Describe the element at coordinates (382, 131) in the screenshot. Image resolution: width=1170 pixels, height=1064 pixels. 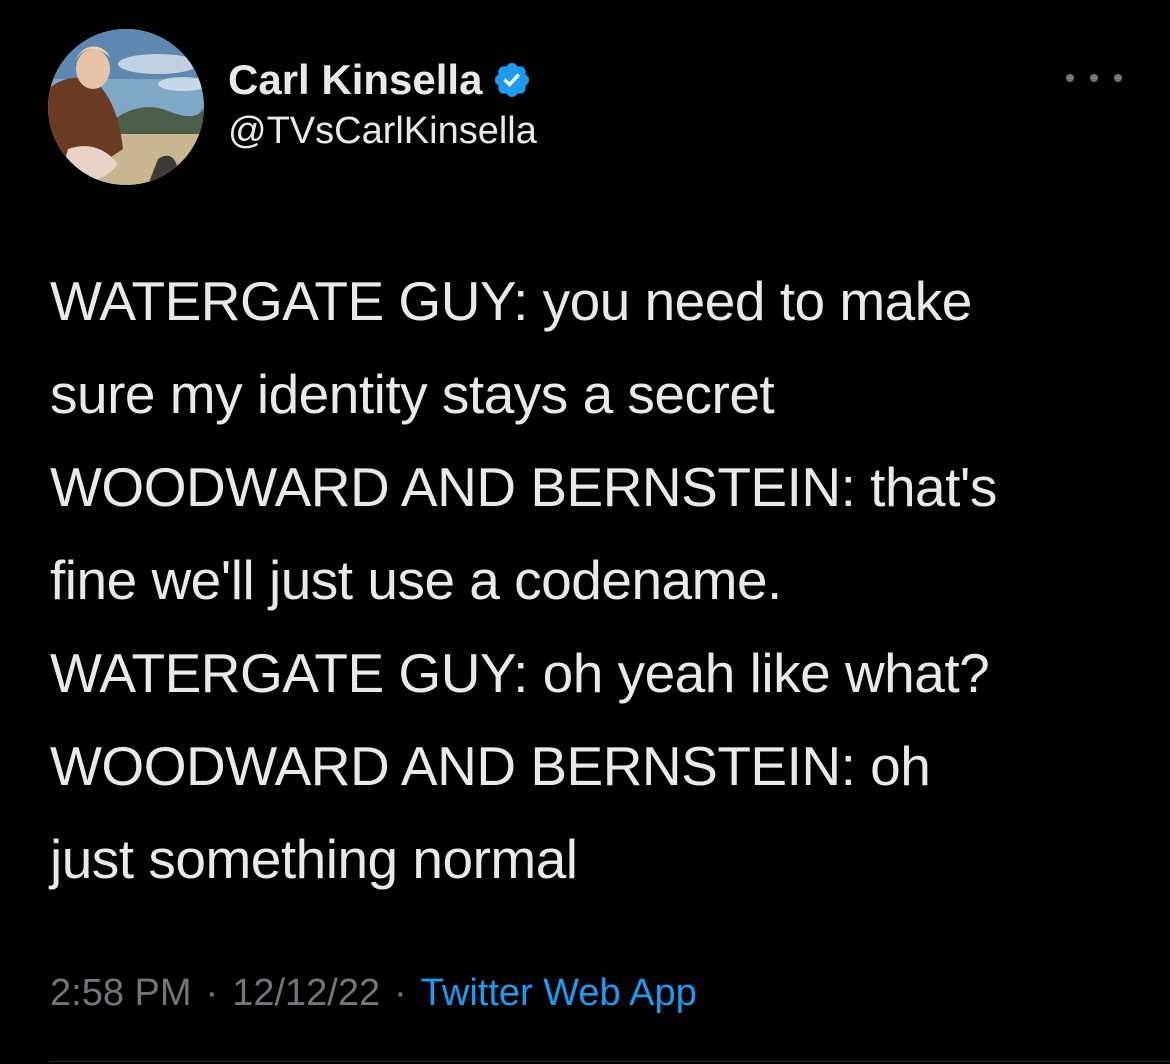
I see `author-handle: @TVsCarlKinsella` at that location.